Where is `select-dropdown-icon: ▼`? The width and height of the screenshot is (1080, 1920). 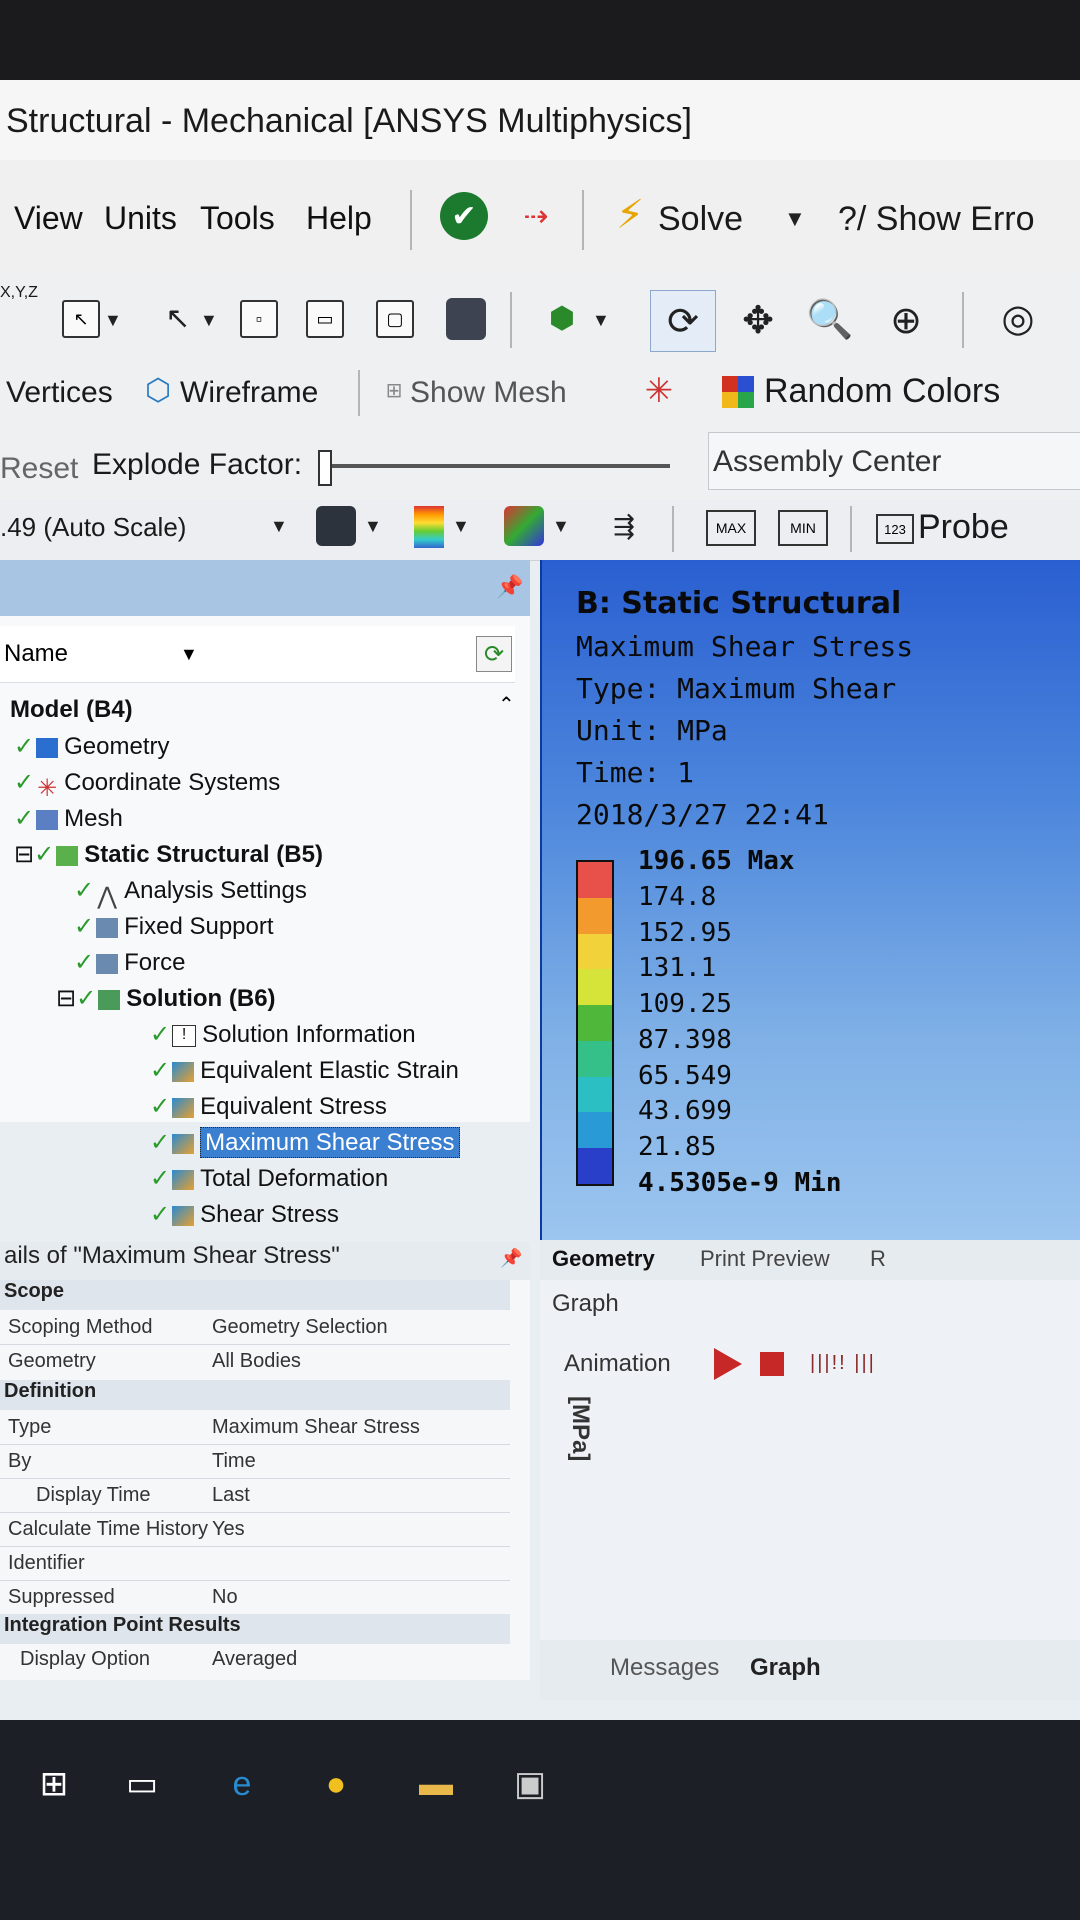 select-dropdown-icon: ▼ is located at coordinates (113, 320).